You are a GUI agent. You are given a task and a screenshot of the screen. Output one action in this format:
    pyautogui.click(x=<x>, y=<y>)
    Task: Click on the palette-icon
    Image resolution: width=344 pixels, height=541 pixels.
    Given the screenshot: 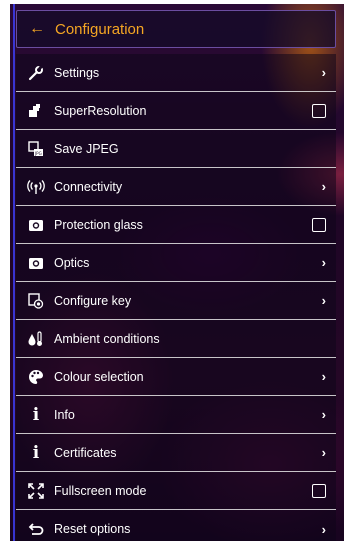 What is the action you would take?
    pyautogui.click(x=36, y=377)
    